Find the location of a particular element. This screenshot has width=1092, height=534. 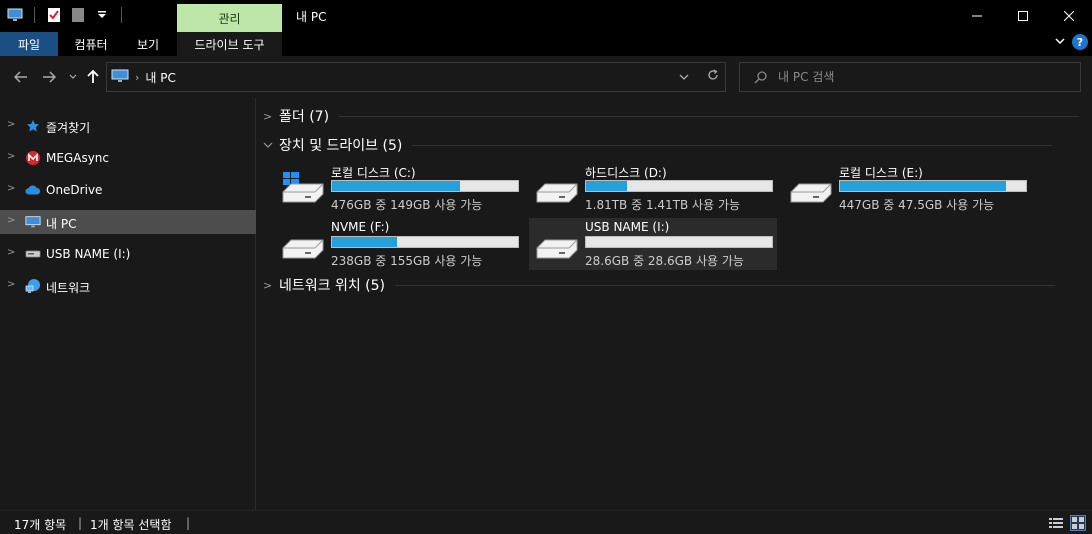

recent-locations-button is located at coordinates (73, 77).